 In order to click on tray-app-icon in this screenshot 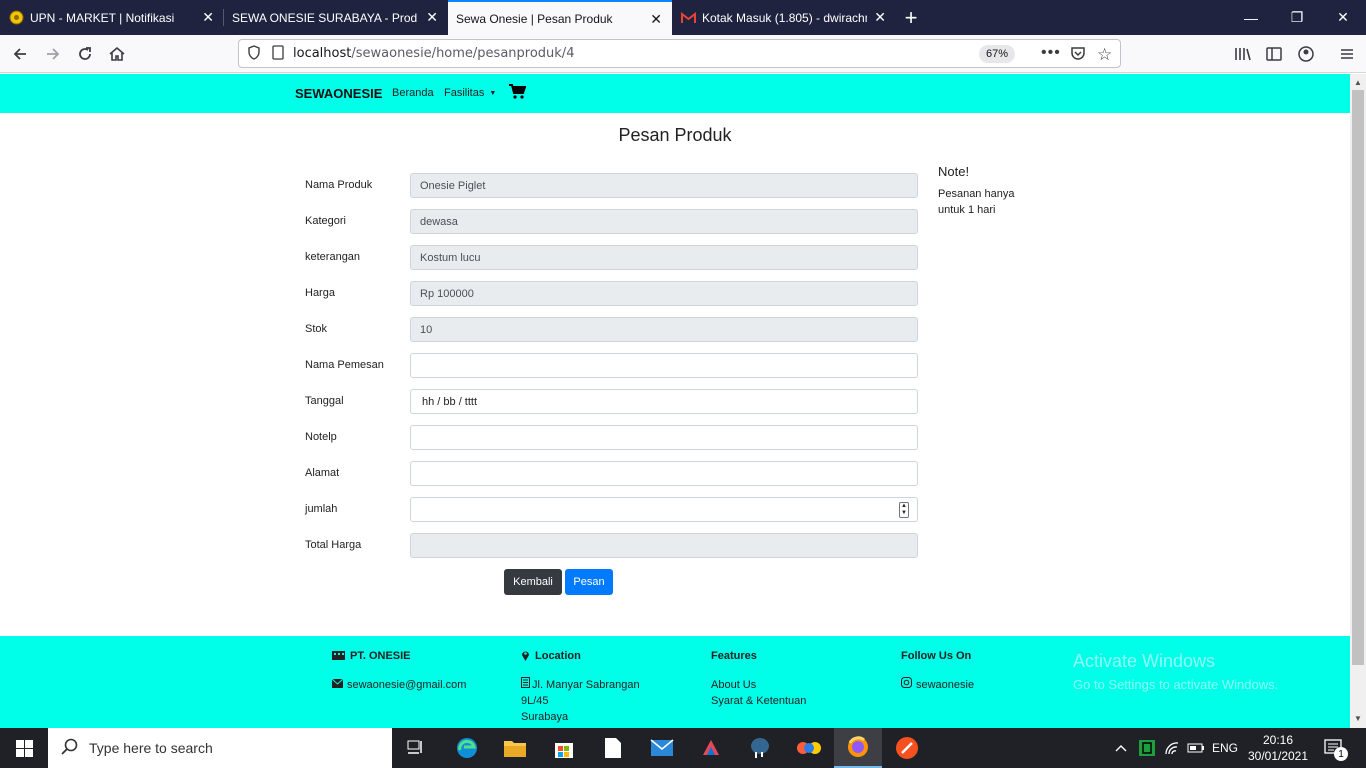, I will do `click(1147, 748)`.